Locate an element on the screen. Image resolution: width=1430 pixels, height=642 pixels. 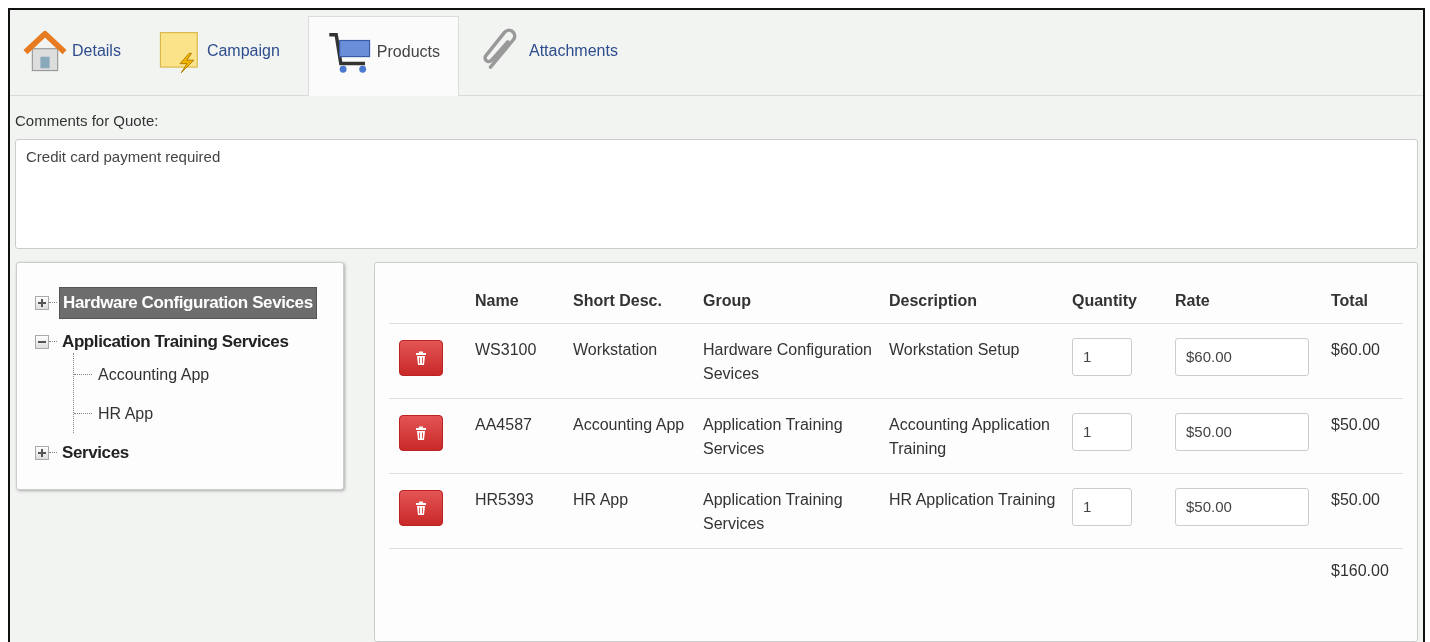
table-cell: Workstation is located at coordinates (638, 361).